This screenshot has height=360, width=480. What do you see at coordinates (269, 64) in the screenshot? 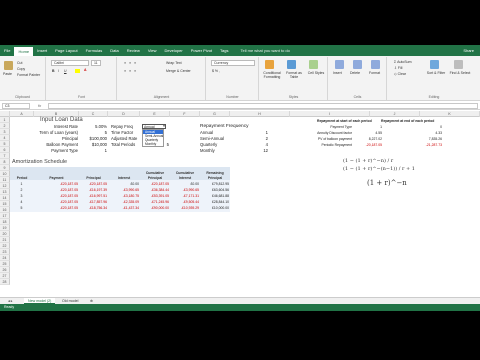
I see `conditional-formatting-icon` at bounding box center [269, 64].